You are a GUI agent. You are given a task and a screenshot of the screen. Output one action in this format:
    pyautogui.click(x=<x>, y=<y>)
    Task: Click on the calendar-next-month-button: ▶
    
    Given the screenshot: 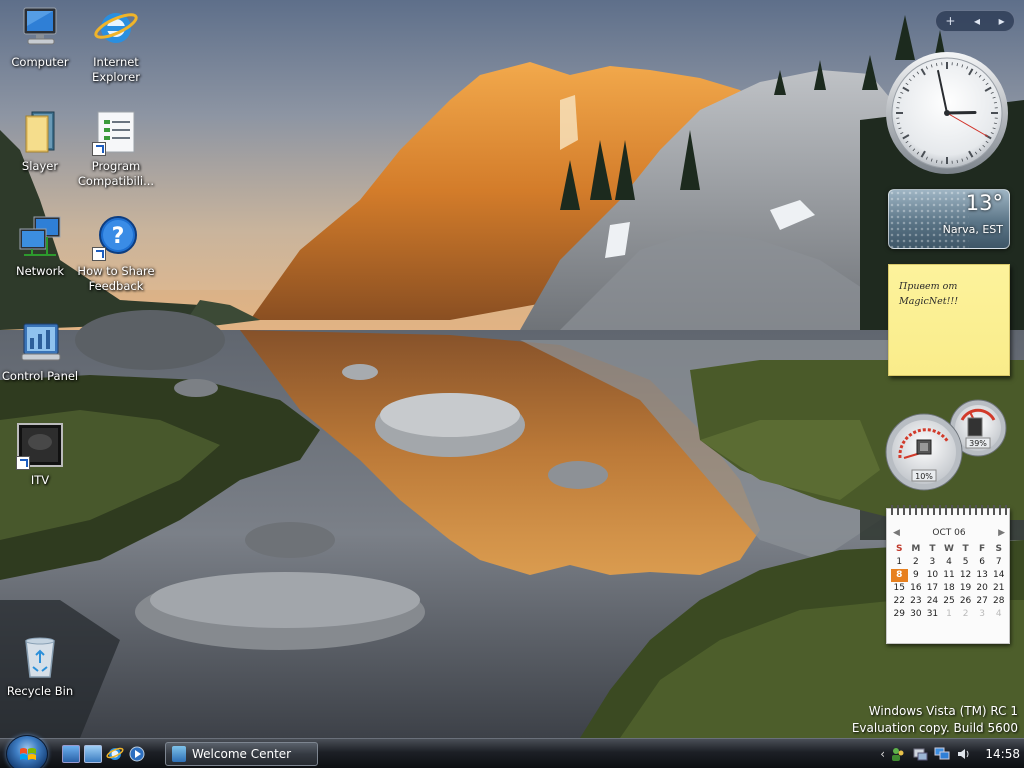 What is the action you would take?
    pyautogui.click(x=1001, y=533)
    